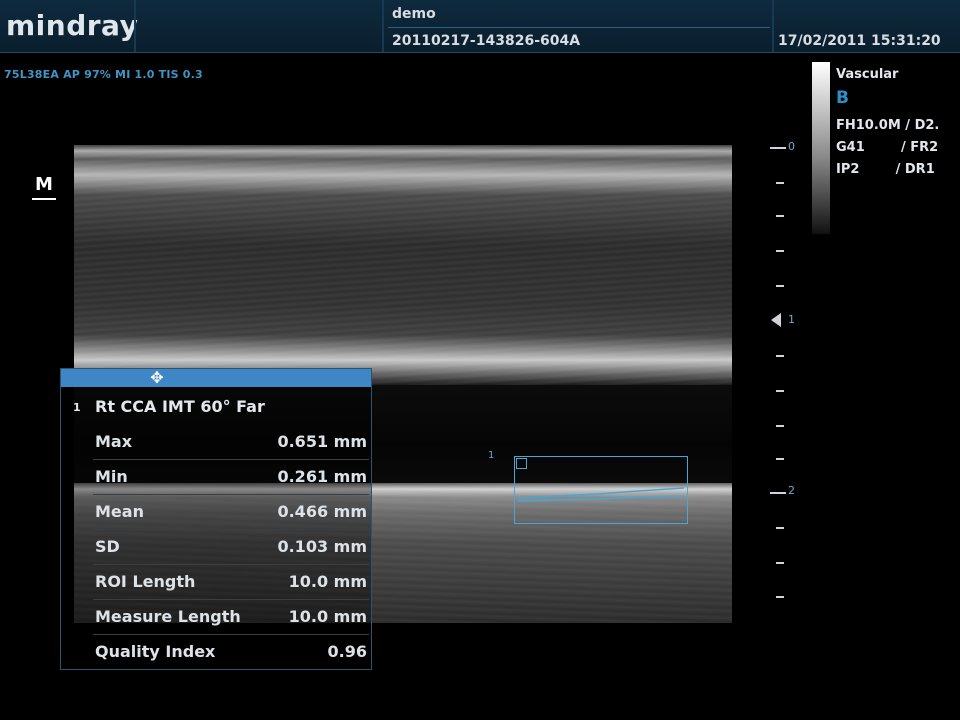  What do you see at coordinates (44, 187) in the screenshot?
I see `orientation-marker: M` at bounding box center [44, 187].